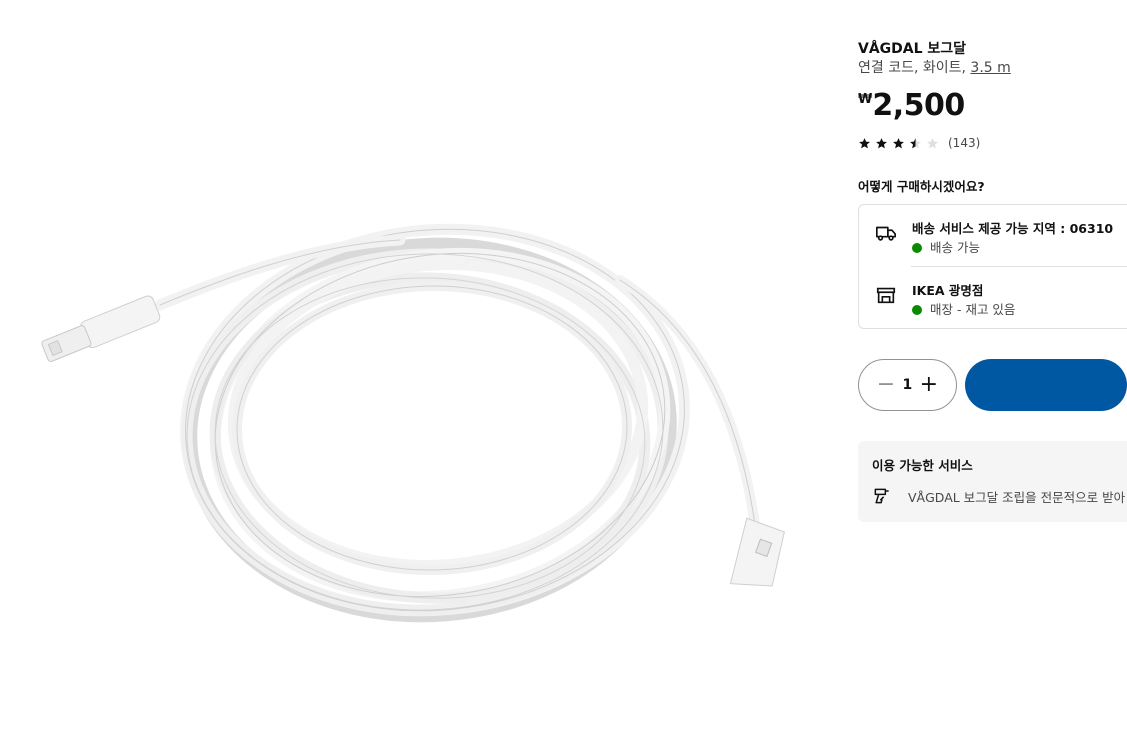  I want to click on quantity-value: 1, so click(908, 385).